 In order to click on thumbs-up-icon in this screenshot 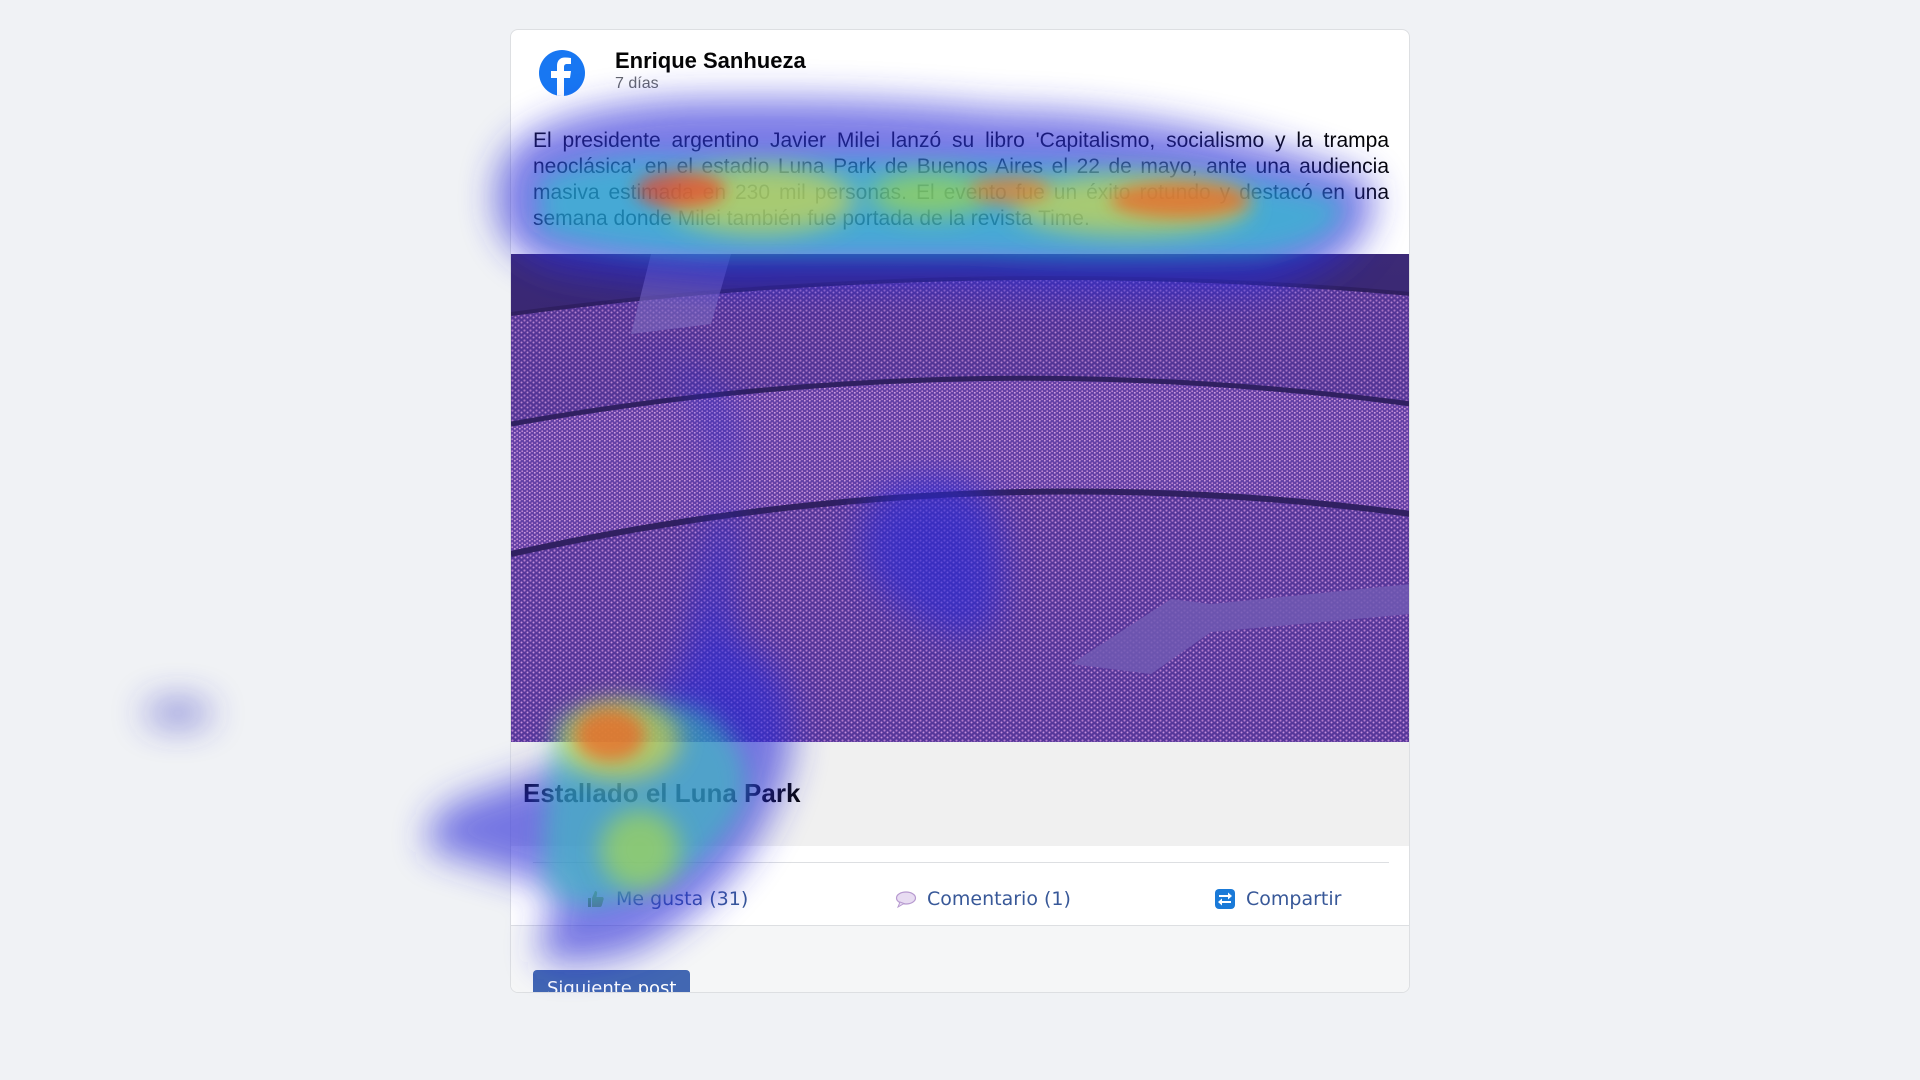, I will do `click(596, 899)`.